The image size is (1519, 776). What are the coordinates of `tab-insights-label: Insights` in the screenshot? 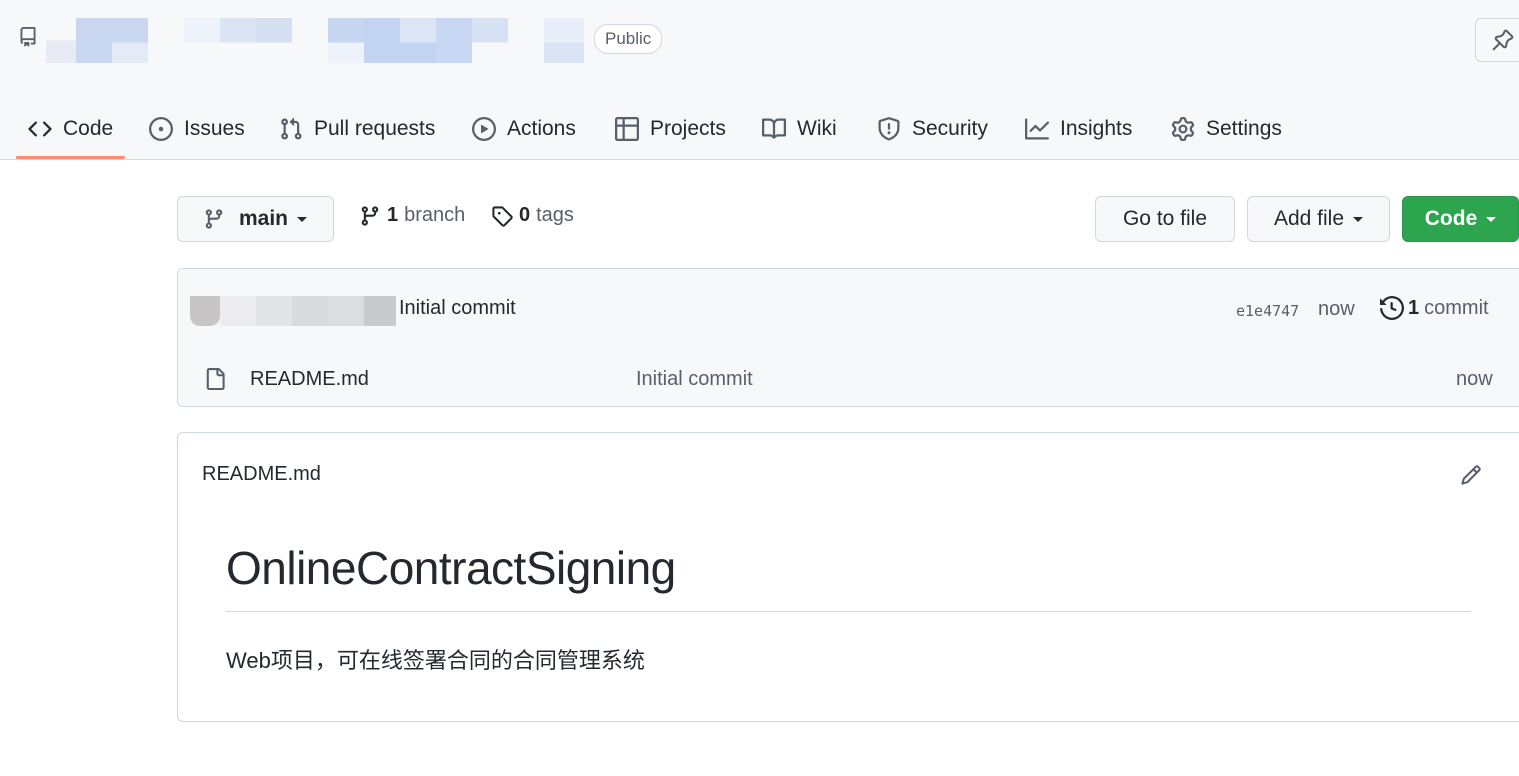 It's located at (1096, 128).